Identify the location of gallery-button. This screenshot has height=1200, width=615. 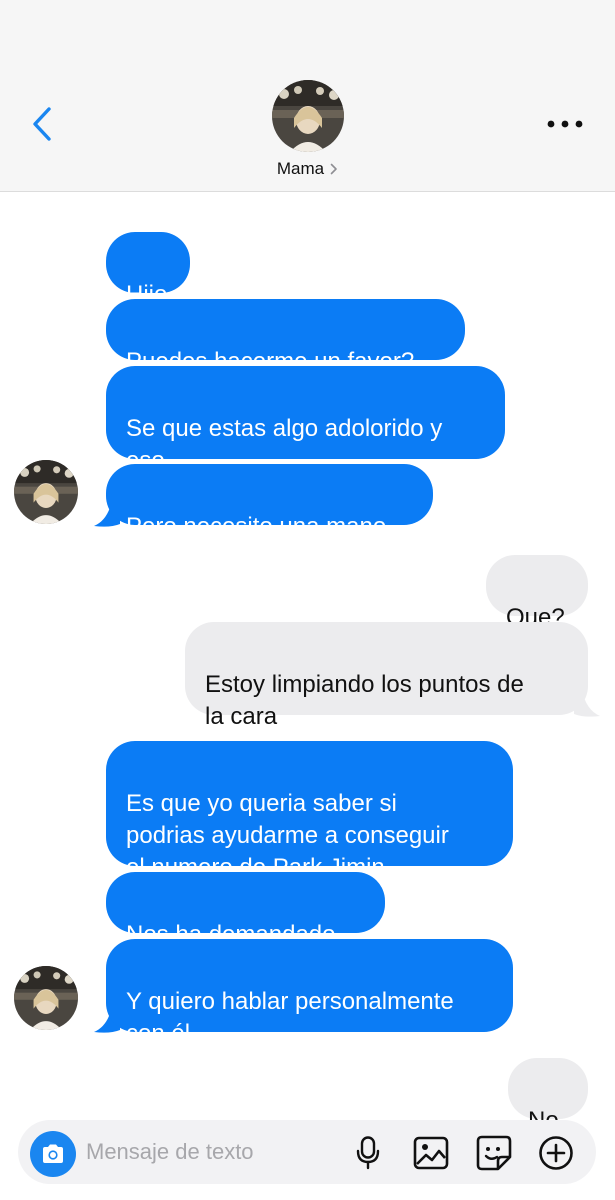
(431, 1153).